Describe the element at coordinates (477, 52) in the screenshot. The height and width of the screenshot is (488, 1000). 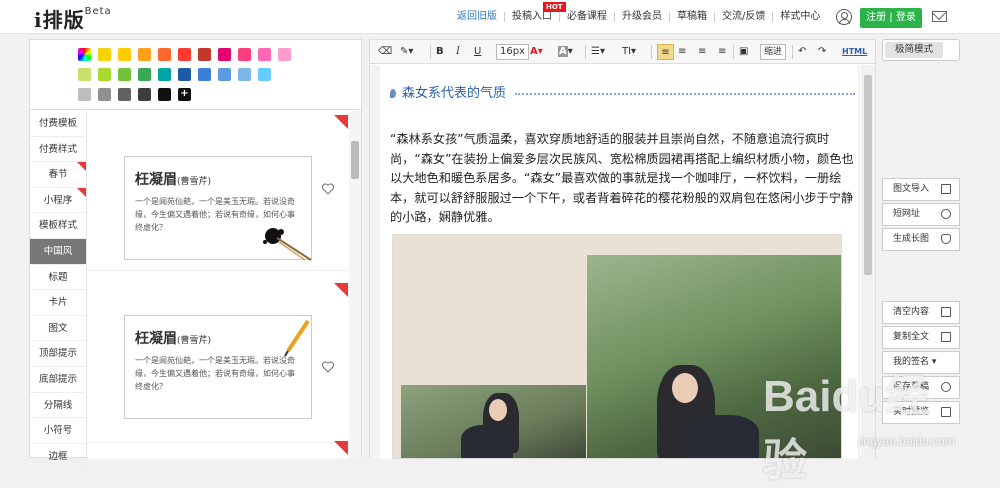
I see `underline-button: U` at that location.